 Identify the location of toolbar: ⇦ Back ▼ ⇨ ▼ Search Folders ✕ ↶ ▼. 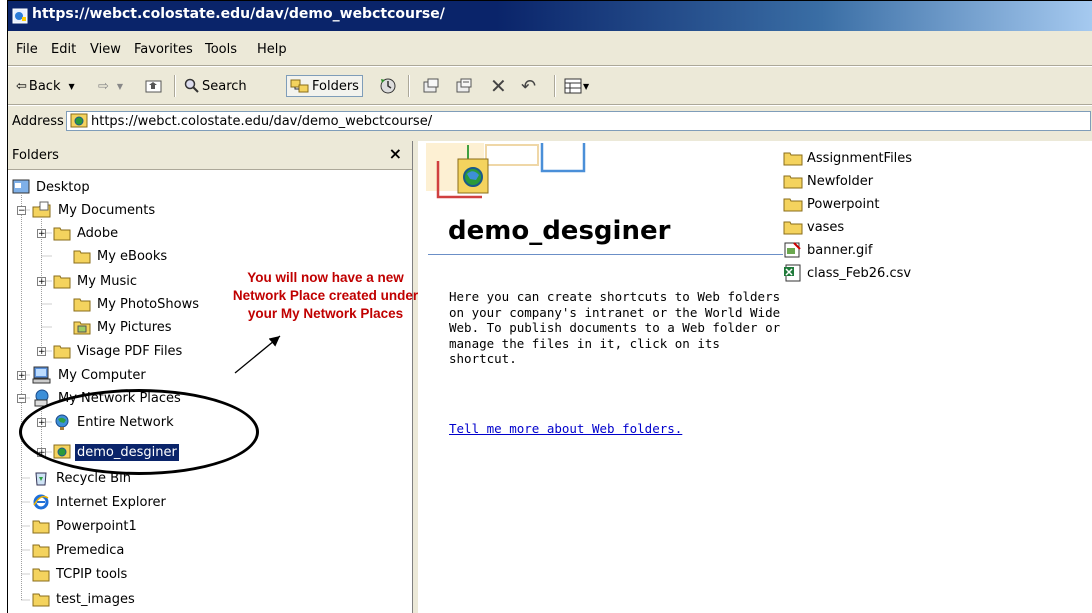
(550, 86).